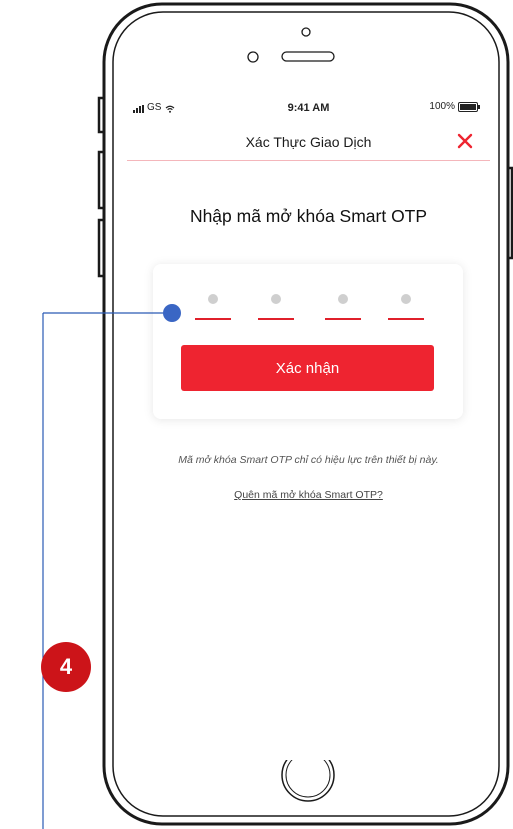 This screenshot has width=513, height=829. I want to click on forgot-otp-link: Quên mã mở khóa Smart OTP?, so click(308, 495).